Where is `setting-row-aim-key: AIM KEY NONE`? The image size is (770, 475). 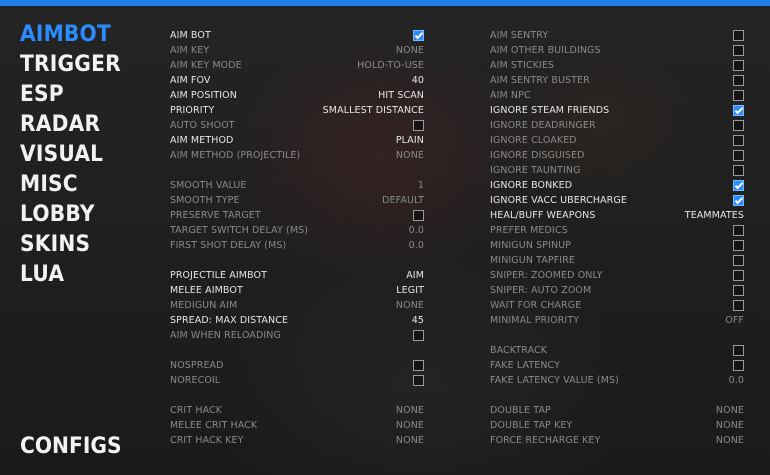 setting-row-aim-key: AIM KEY NONE is located at coordinates (298, 50).